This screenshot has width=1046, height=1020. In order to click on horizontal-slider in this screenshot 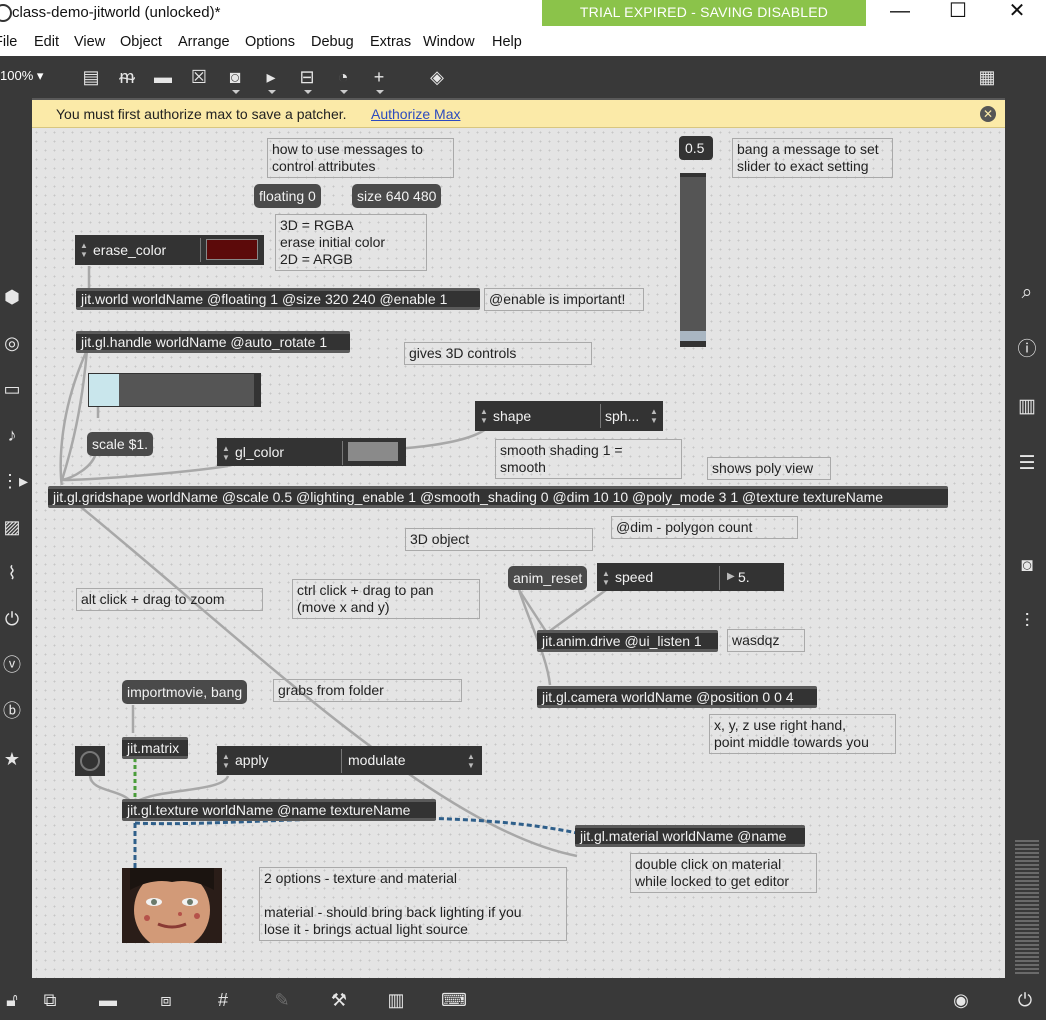, I will do `click(174, 390)`.